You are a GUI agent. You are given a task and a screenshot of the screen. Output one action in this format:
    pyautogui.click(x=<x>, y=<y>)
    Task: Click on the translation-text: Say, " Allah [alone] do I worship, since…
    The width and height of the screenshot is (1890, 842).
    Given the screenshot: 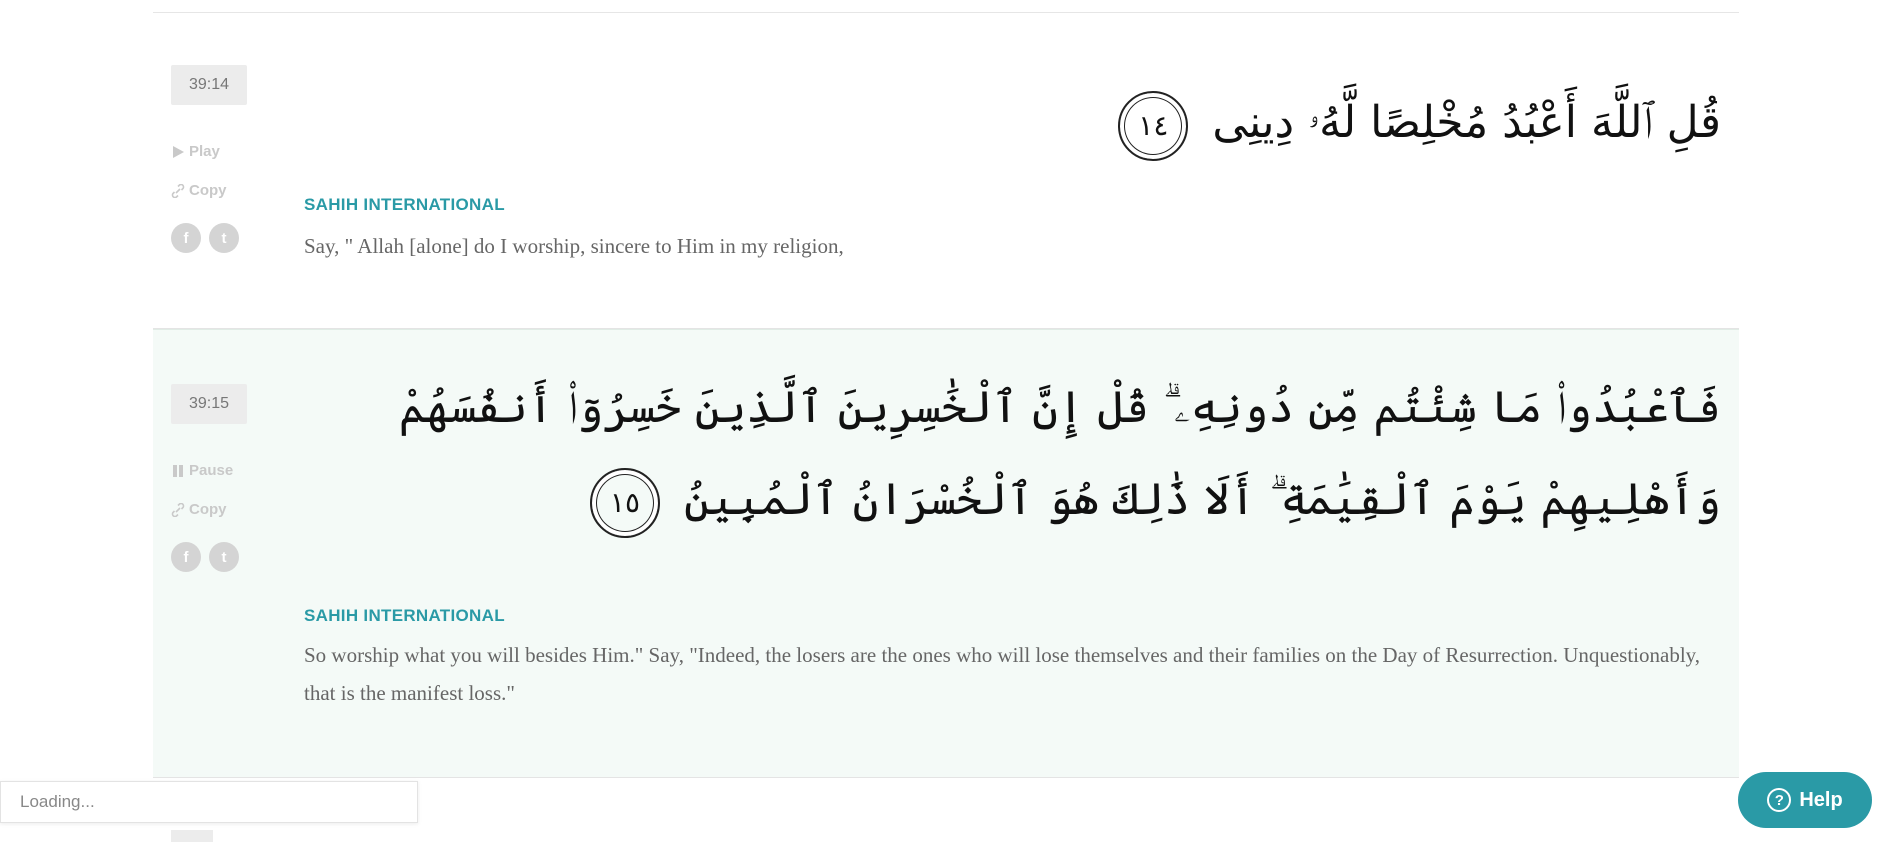 What is the action you would take?
    pyautogui.click(x=574, y=246)
    